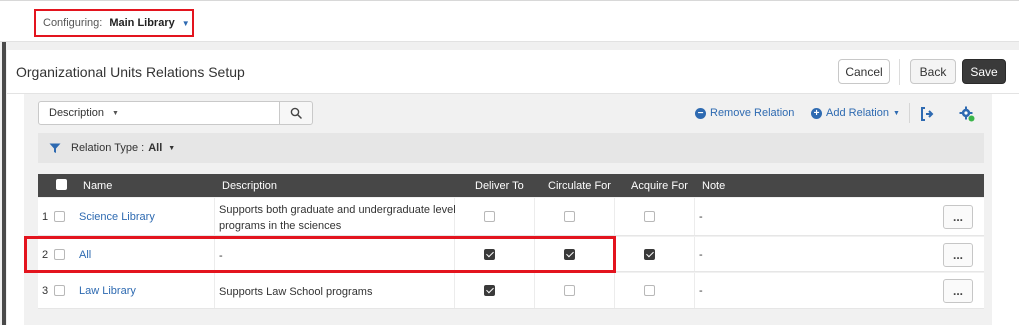 The image size is (1019, 325). I want to click on top-divider, so click(509, 0).